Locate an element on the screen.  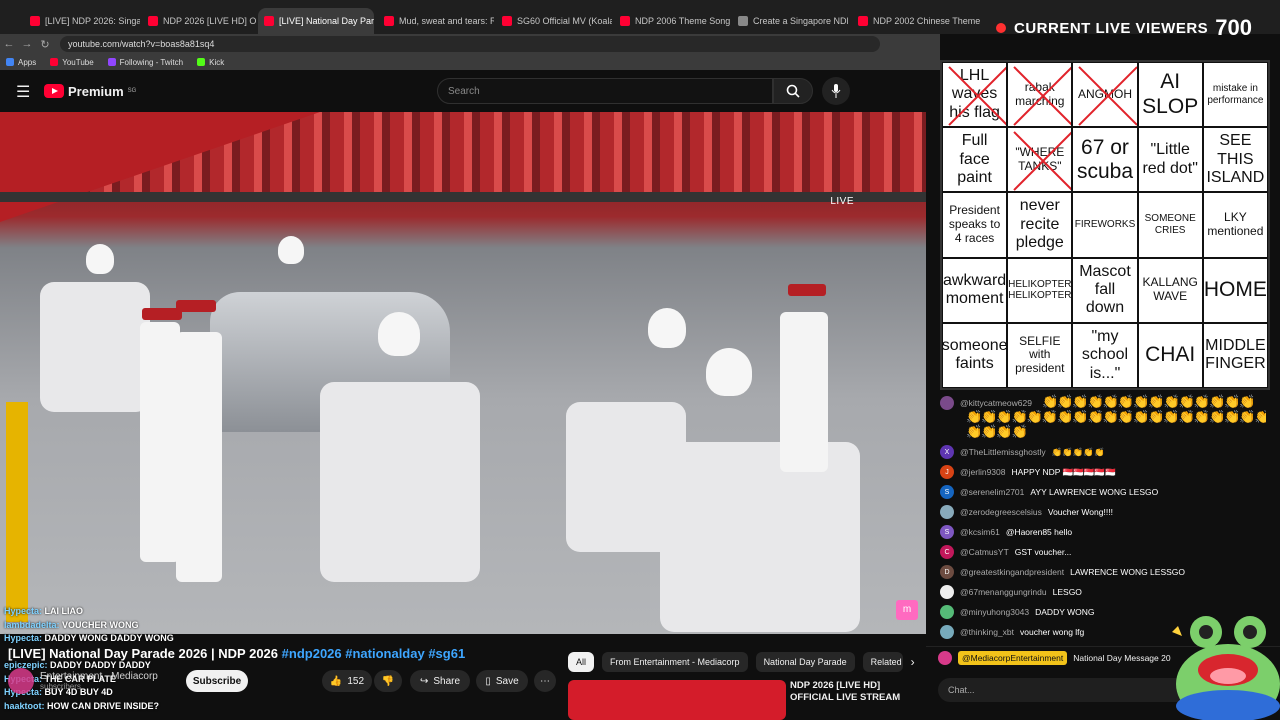
pinned-user-badge: @MediacorpEntertainment is located at coordinates (1013, 657).